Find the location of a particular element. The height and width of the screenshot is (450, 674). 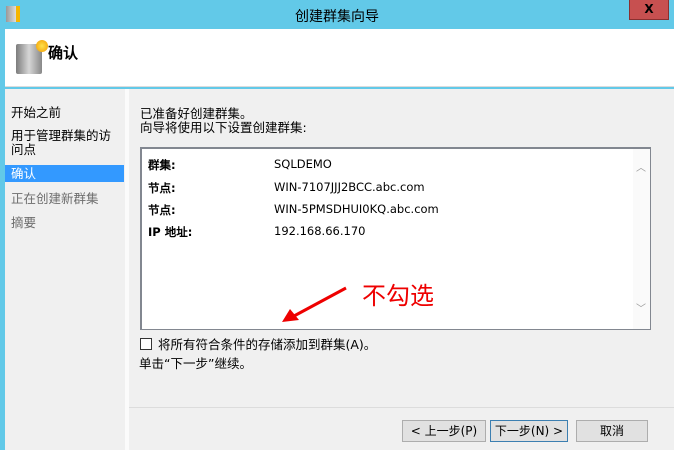

next-button: 下一步(N) > is located at coordinates (529, 431).